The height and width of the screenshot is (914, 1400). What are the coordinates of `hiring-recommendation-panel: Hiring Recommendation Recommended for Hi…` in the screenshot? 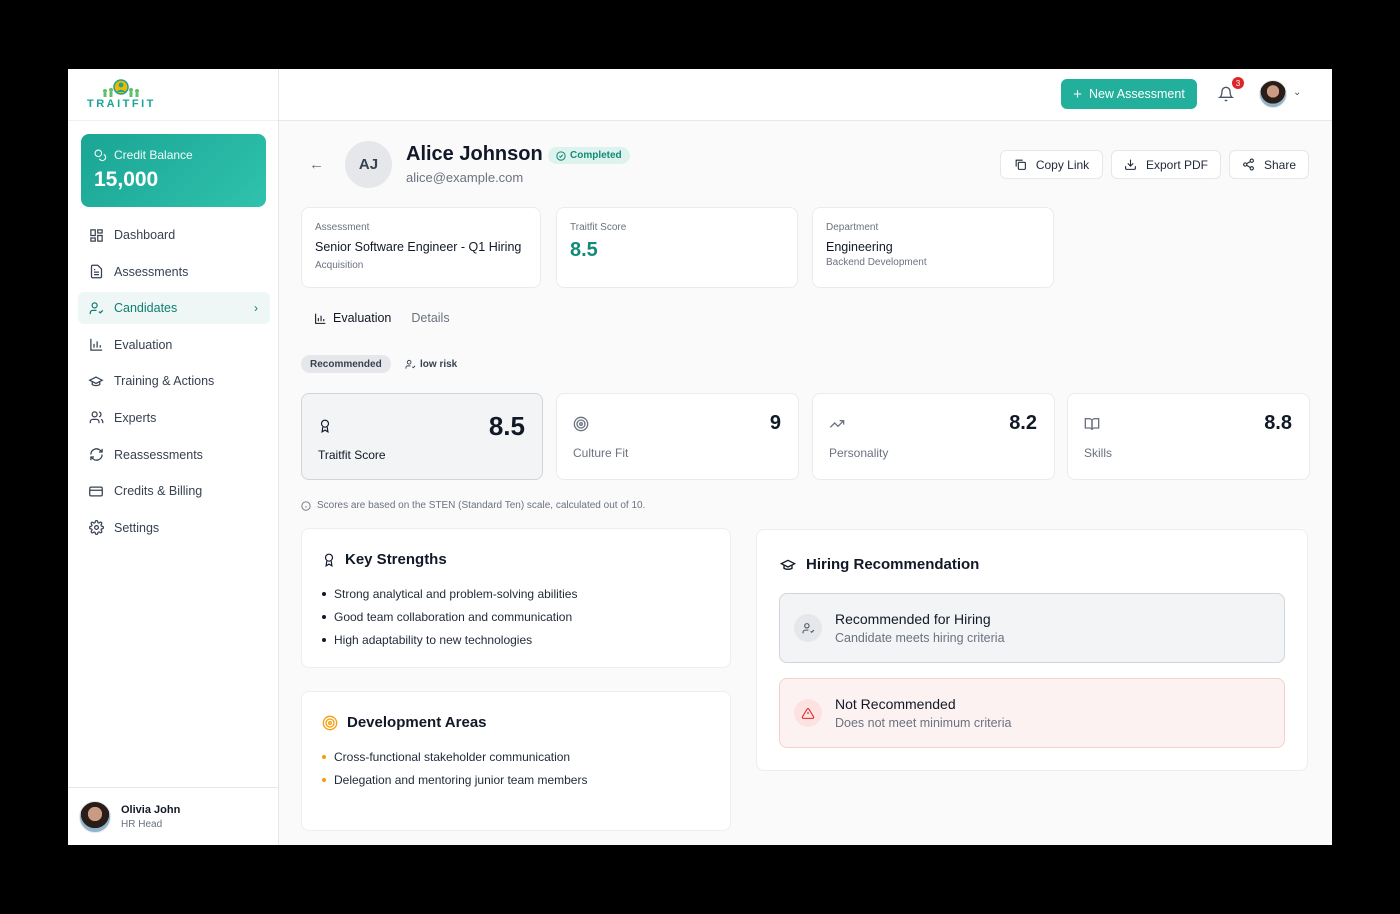 It's located at (1032, 650).